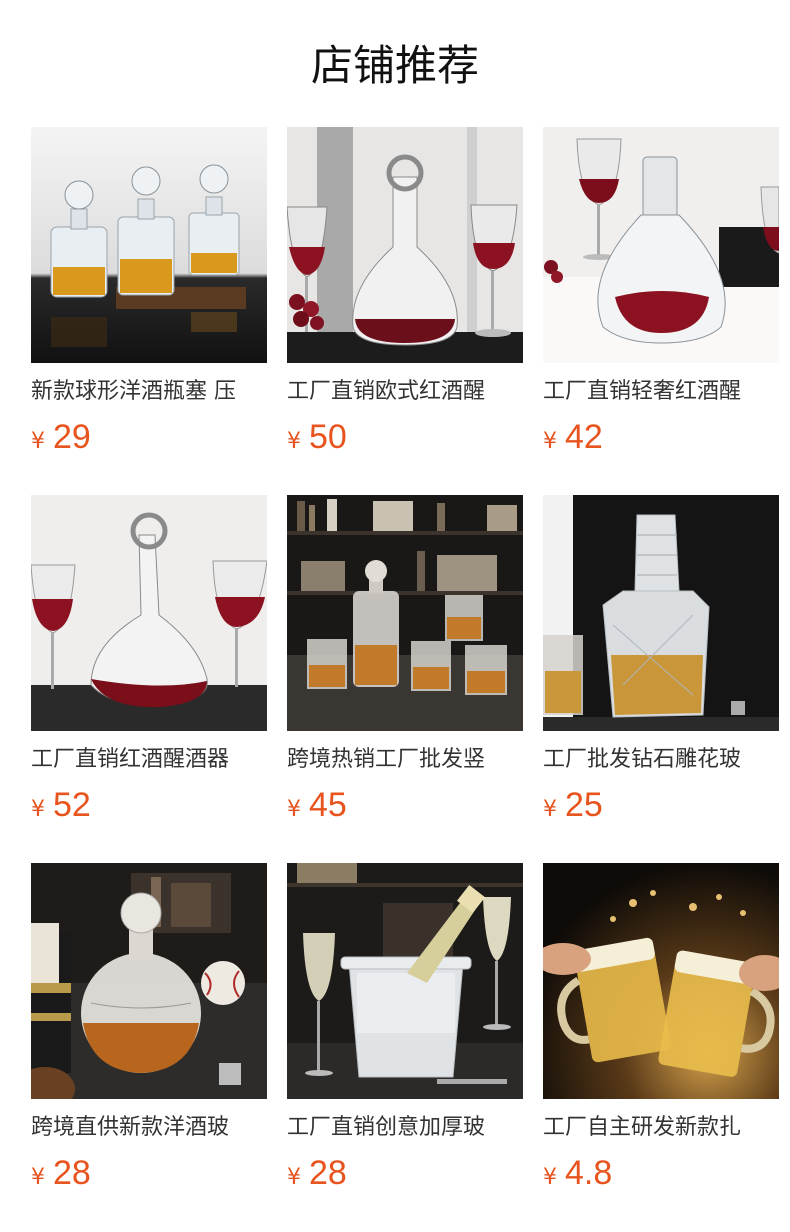 Image resolution: width=790 pixels, height=1232 pixels. I want to click on product-price: ¥52, so click(61, 805).